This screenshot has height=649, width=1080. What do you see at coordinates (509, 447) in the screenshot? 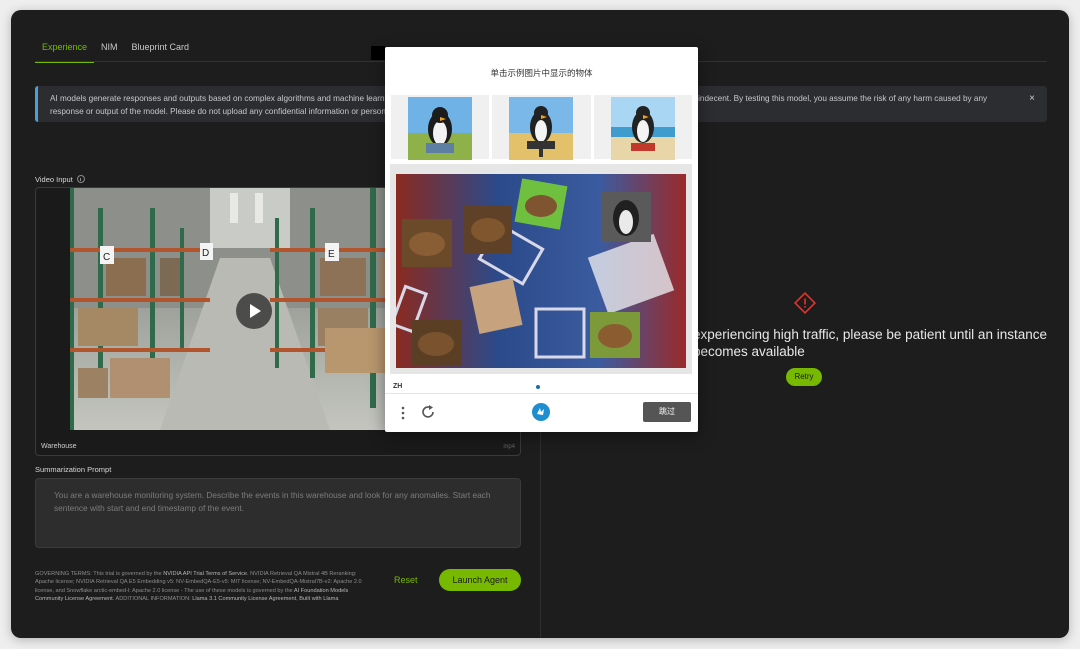
I see `video-extension: mp4` at bounding box center [509, 447].